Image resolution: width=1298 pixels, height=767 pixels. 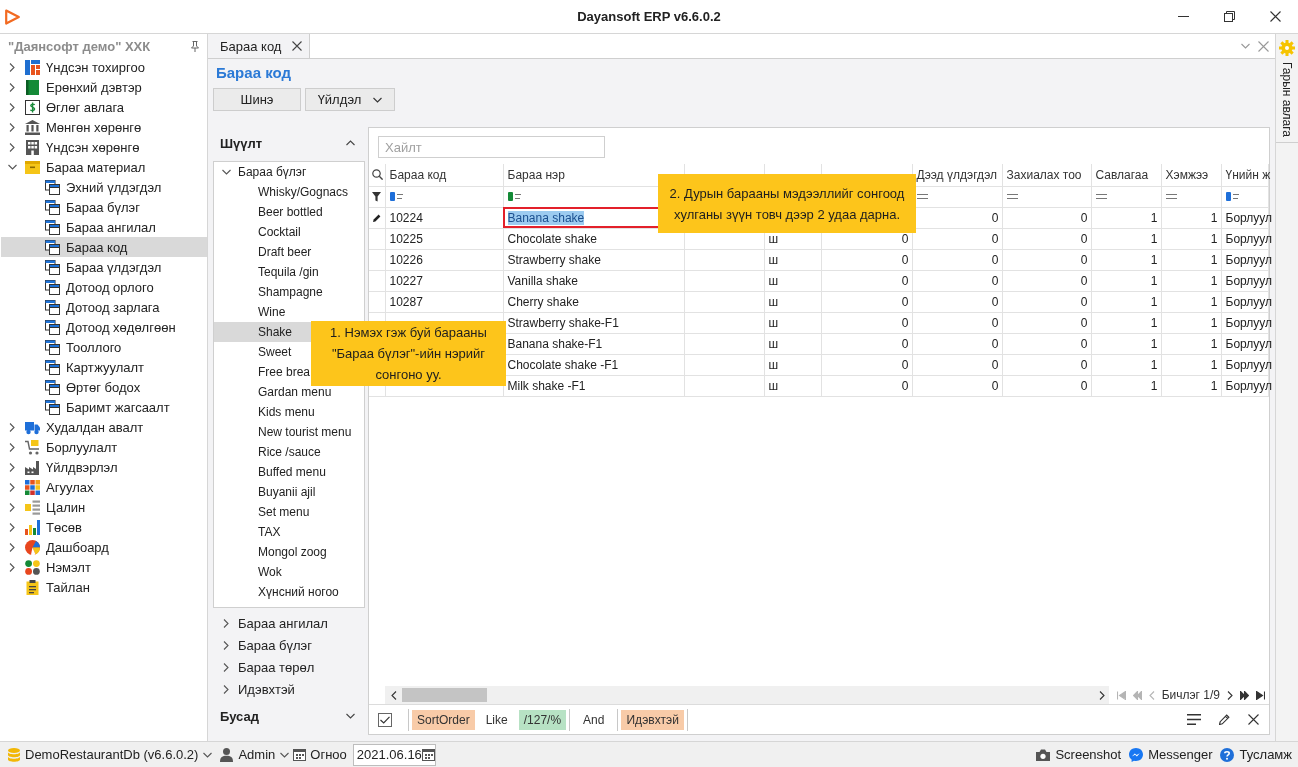 What do you see at coordinates (377, 175) in the screenshot?
I see `search-icon` at bounding box center [377, 175].